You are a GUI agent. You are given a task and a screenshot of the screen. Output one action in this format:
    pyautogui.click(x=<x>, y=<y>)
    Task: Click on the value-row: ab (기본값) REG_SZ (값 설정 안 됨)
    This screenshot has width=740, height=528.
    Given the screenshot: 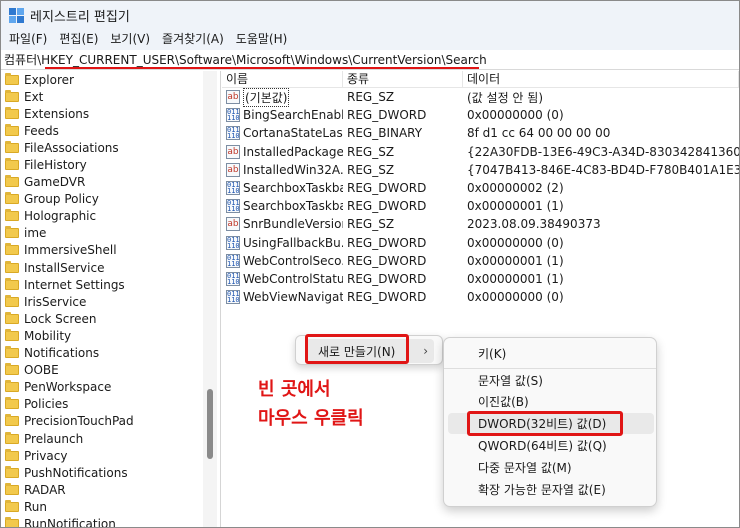 What is the action you would take?
    pyautogui.click(x=480, y=97)
    